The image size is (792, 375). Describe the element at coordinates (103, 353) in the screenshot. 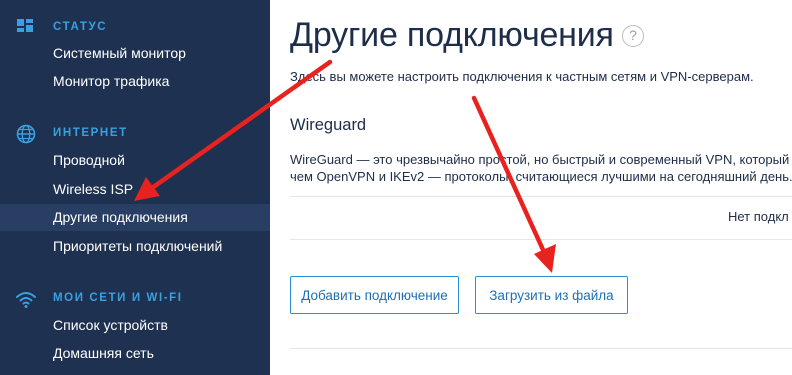

I see `sidebar-item-label: Домашняя сеть` at that location.